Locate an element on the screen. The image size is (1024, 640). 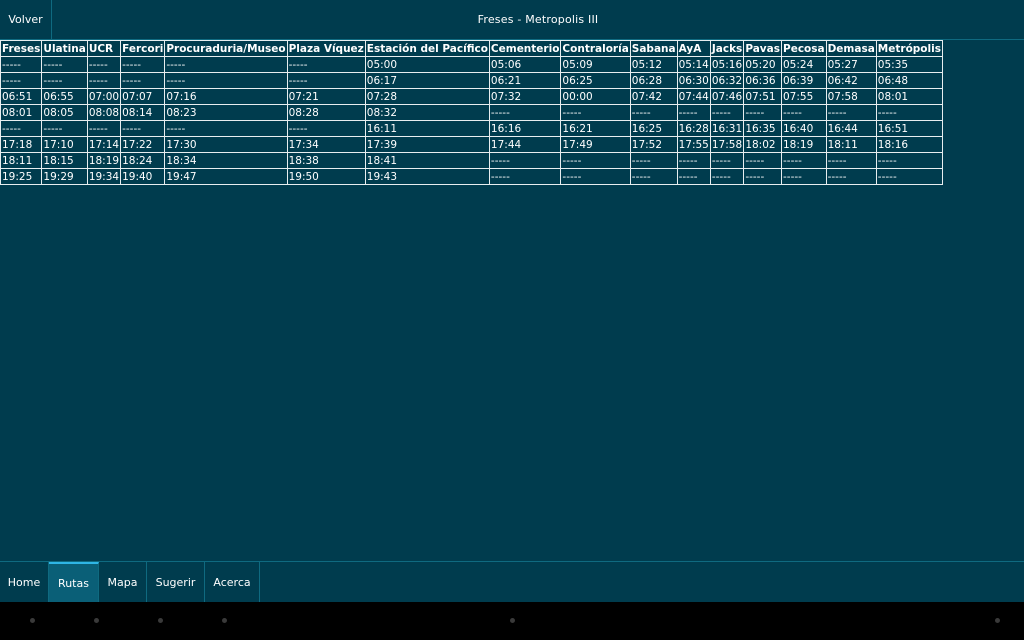
table-cell: 16:35 is located at coordinates (762, 128).